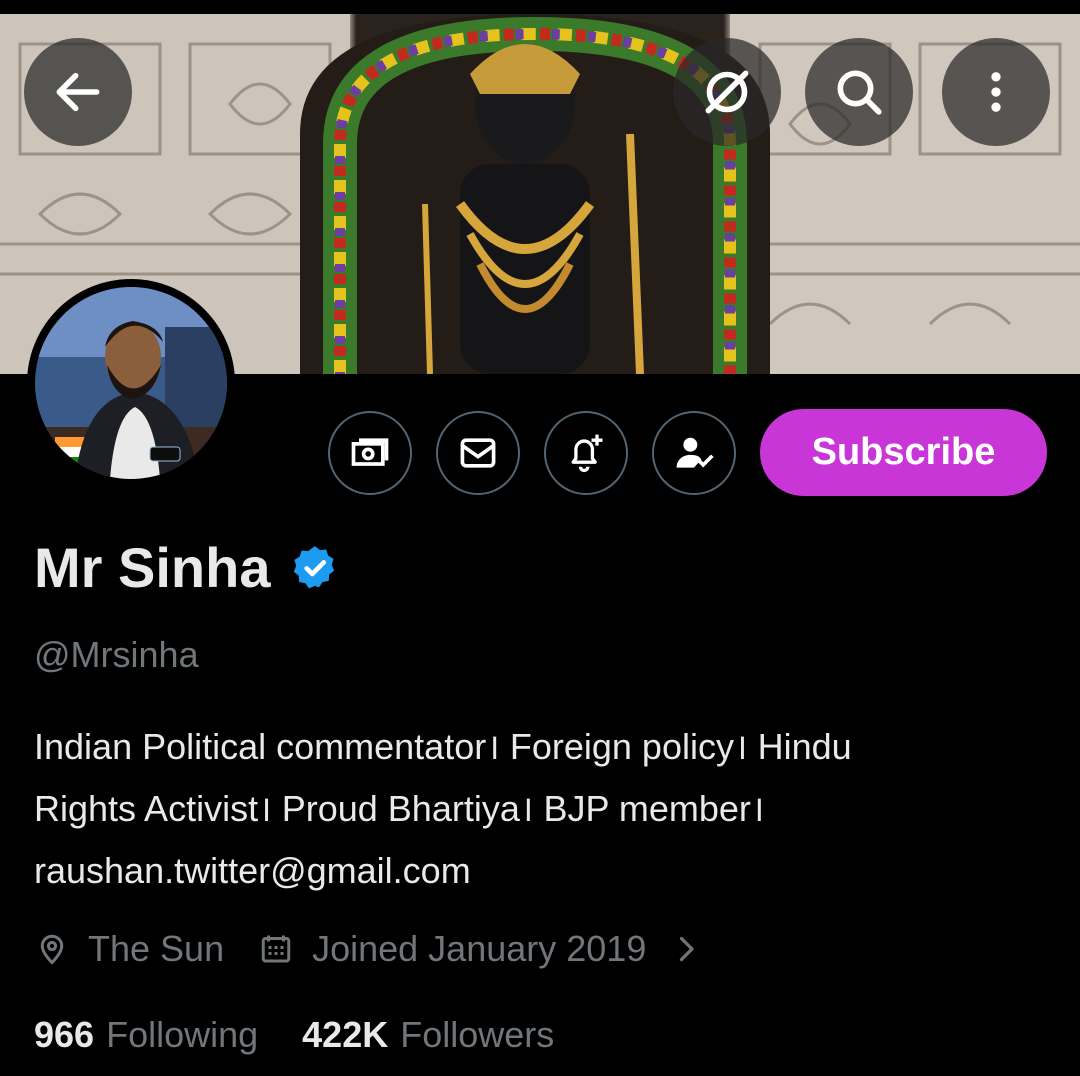  I want to click on chevron-right-icon, so click(686, 949).